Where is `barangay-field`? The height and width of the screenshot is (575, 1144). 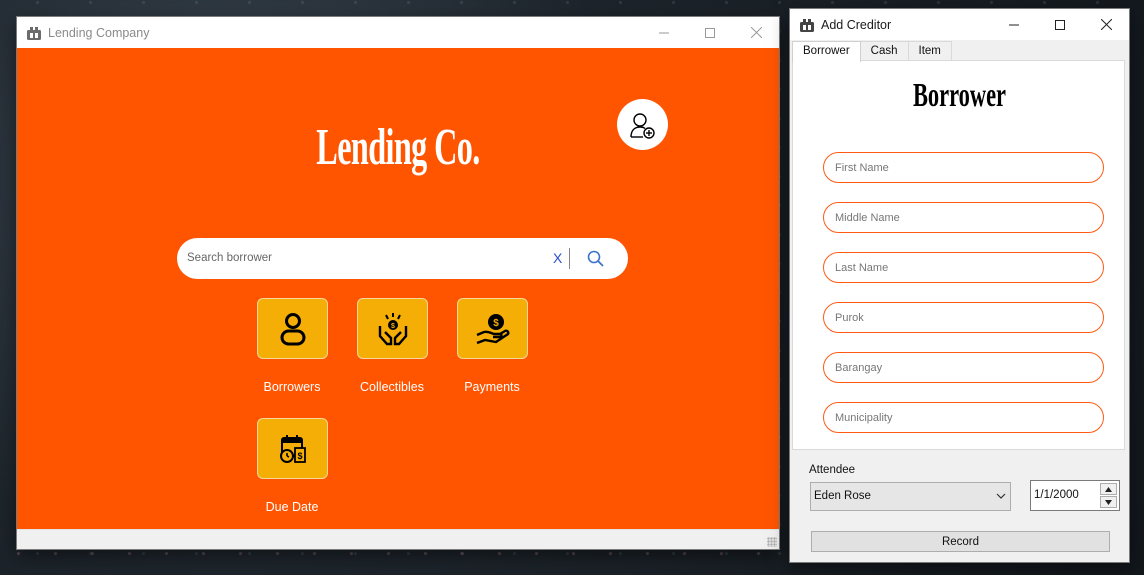 barangay-field is located at coordinates (962, 368).